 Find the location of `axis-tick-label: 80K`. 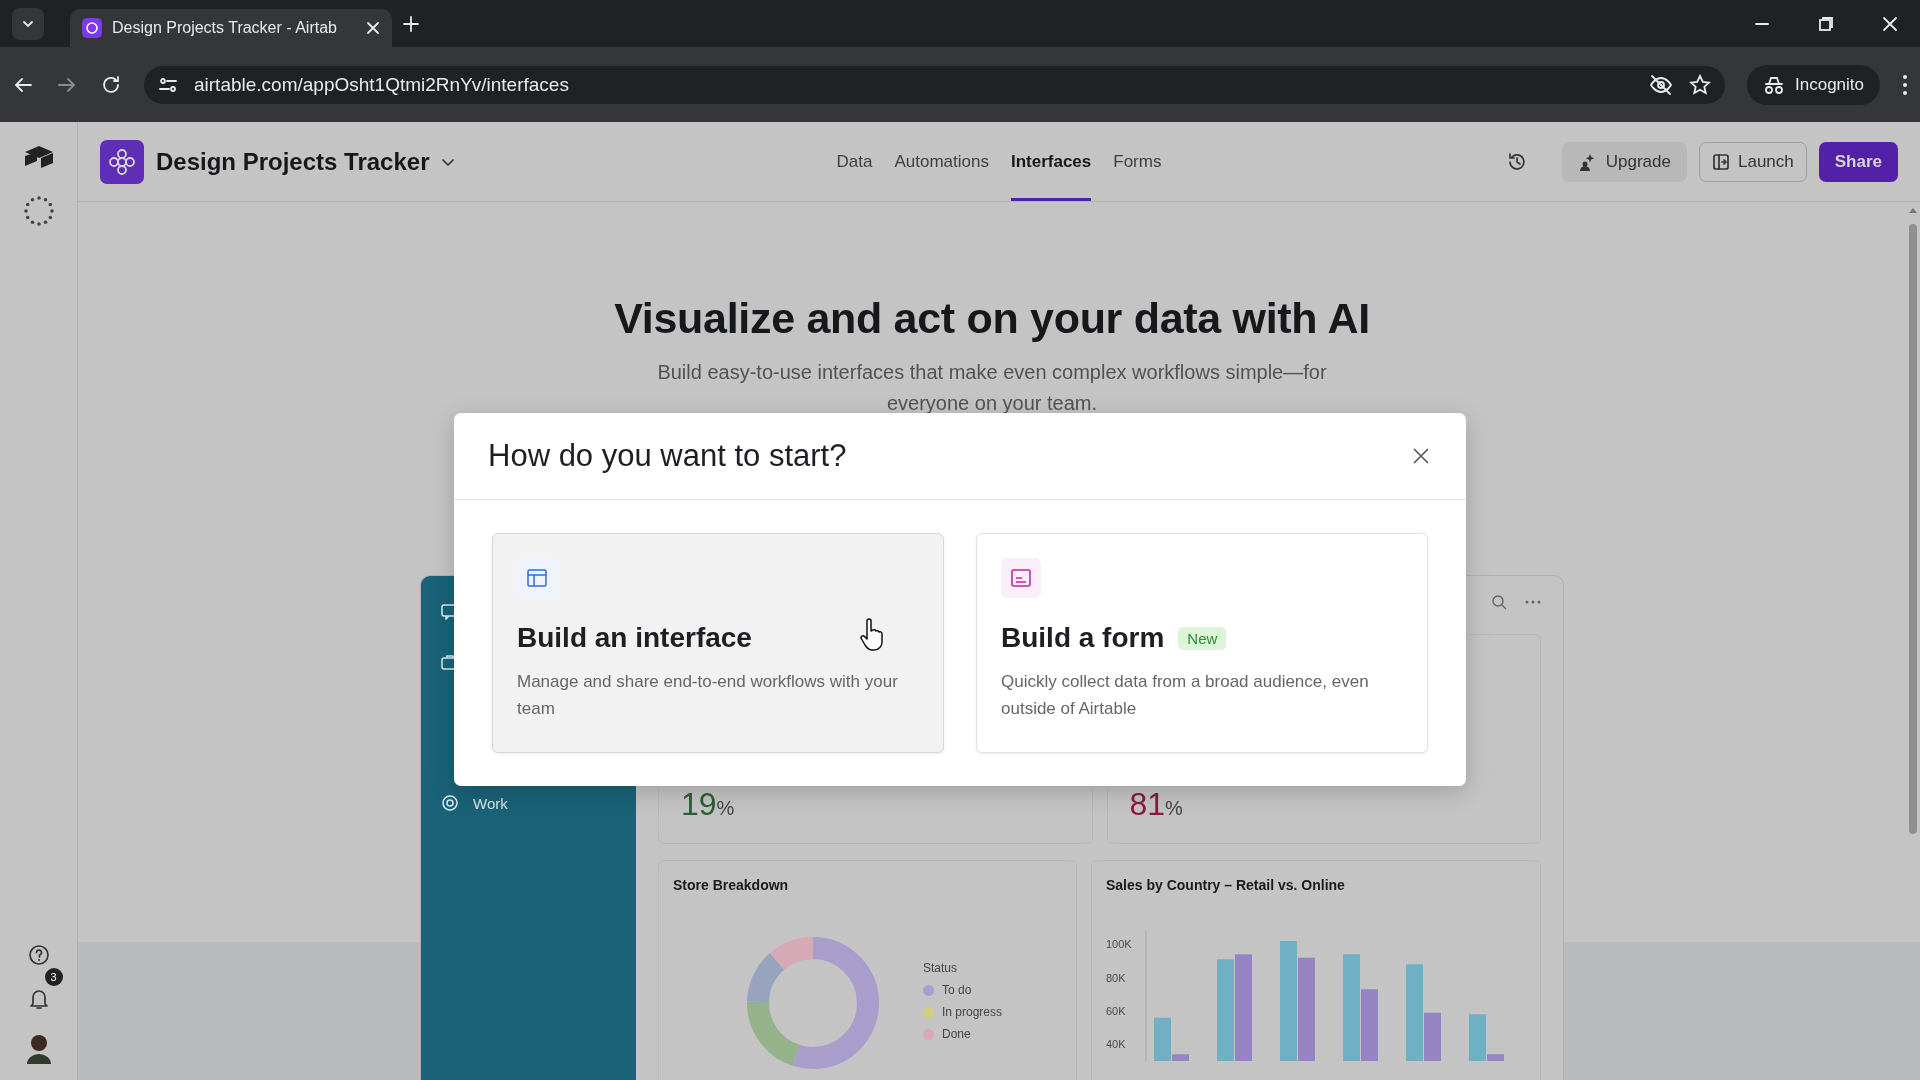

axis-tick-label: 80K is located at coordinates (1116, 977).